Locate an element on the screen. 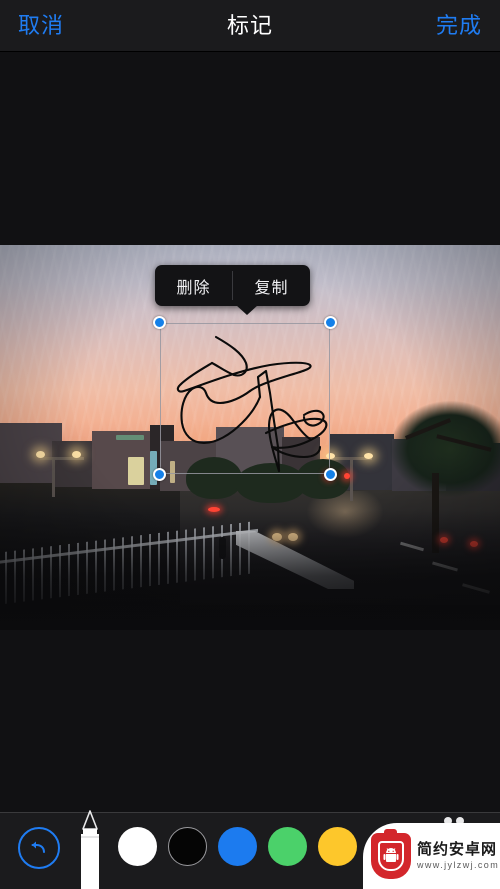  watermark-url: www.jylzwj.com is located at coordinates (458, 865).